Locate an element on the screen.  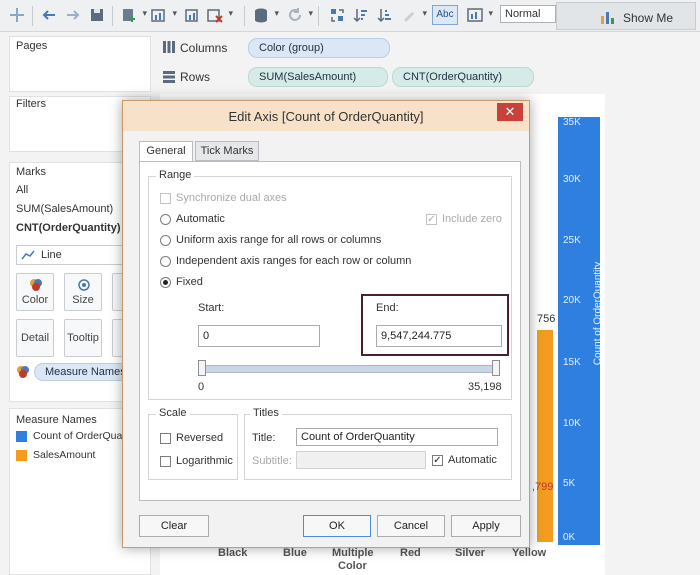
columns-pill-color-group: Color (group) is located at coordinates (319, 48).